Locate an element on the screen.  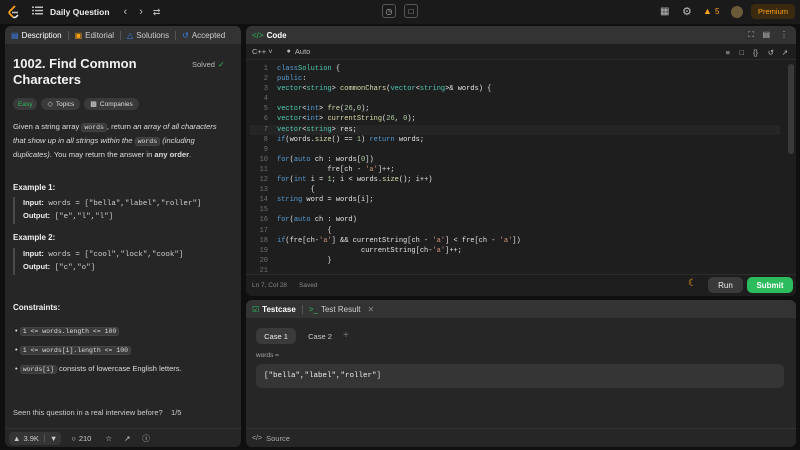
input-variable-label: words = is located at coordinates (267, 355).